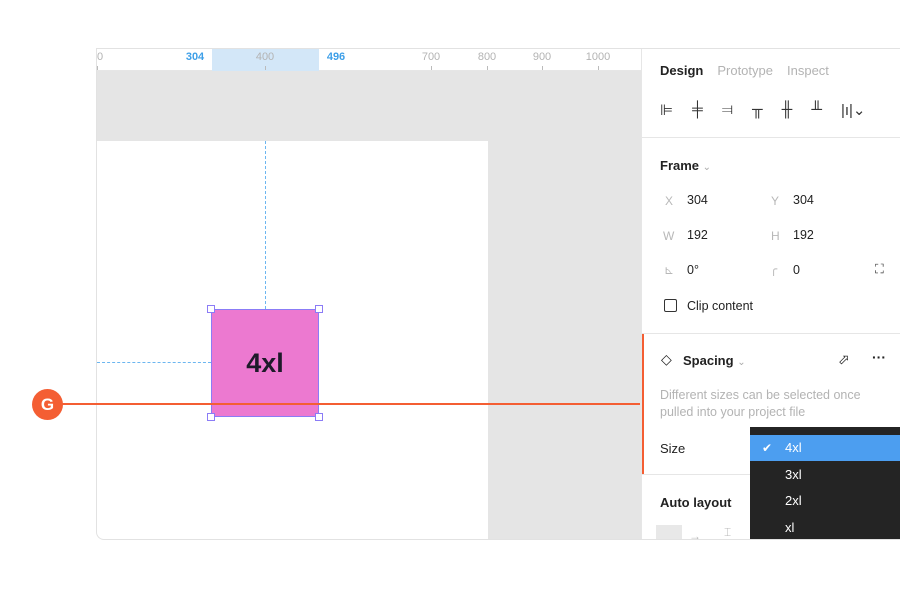  What do you see at coordinates (879, 269) in the screenshot?
I see `independent-corners-icon: ⛶` at bounding box center [879, 269].